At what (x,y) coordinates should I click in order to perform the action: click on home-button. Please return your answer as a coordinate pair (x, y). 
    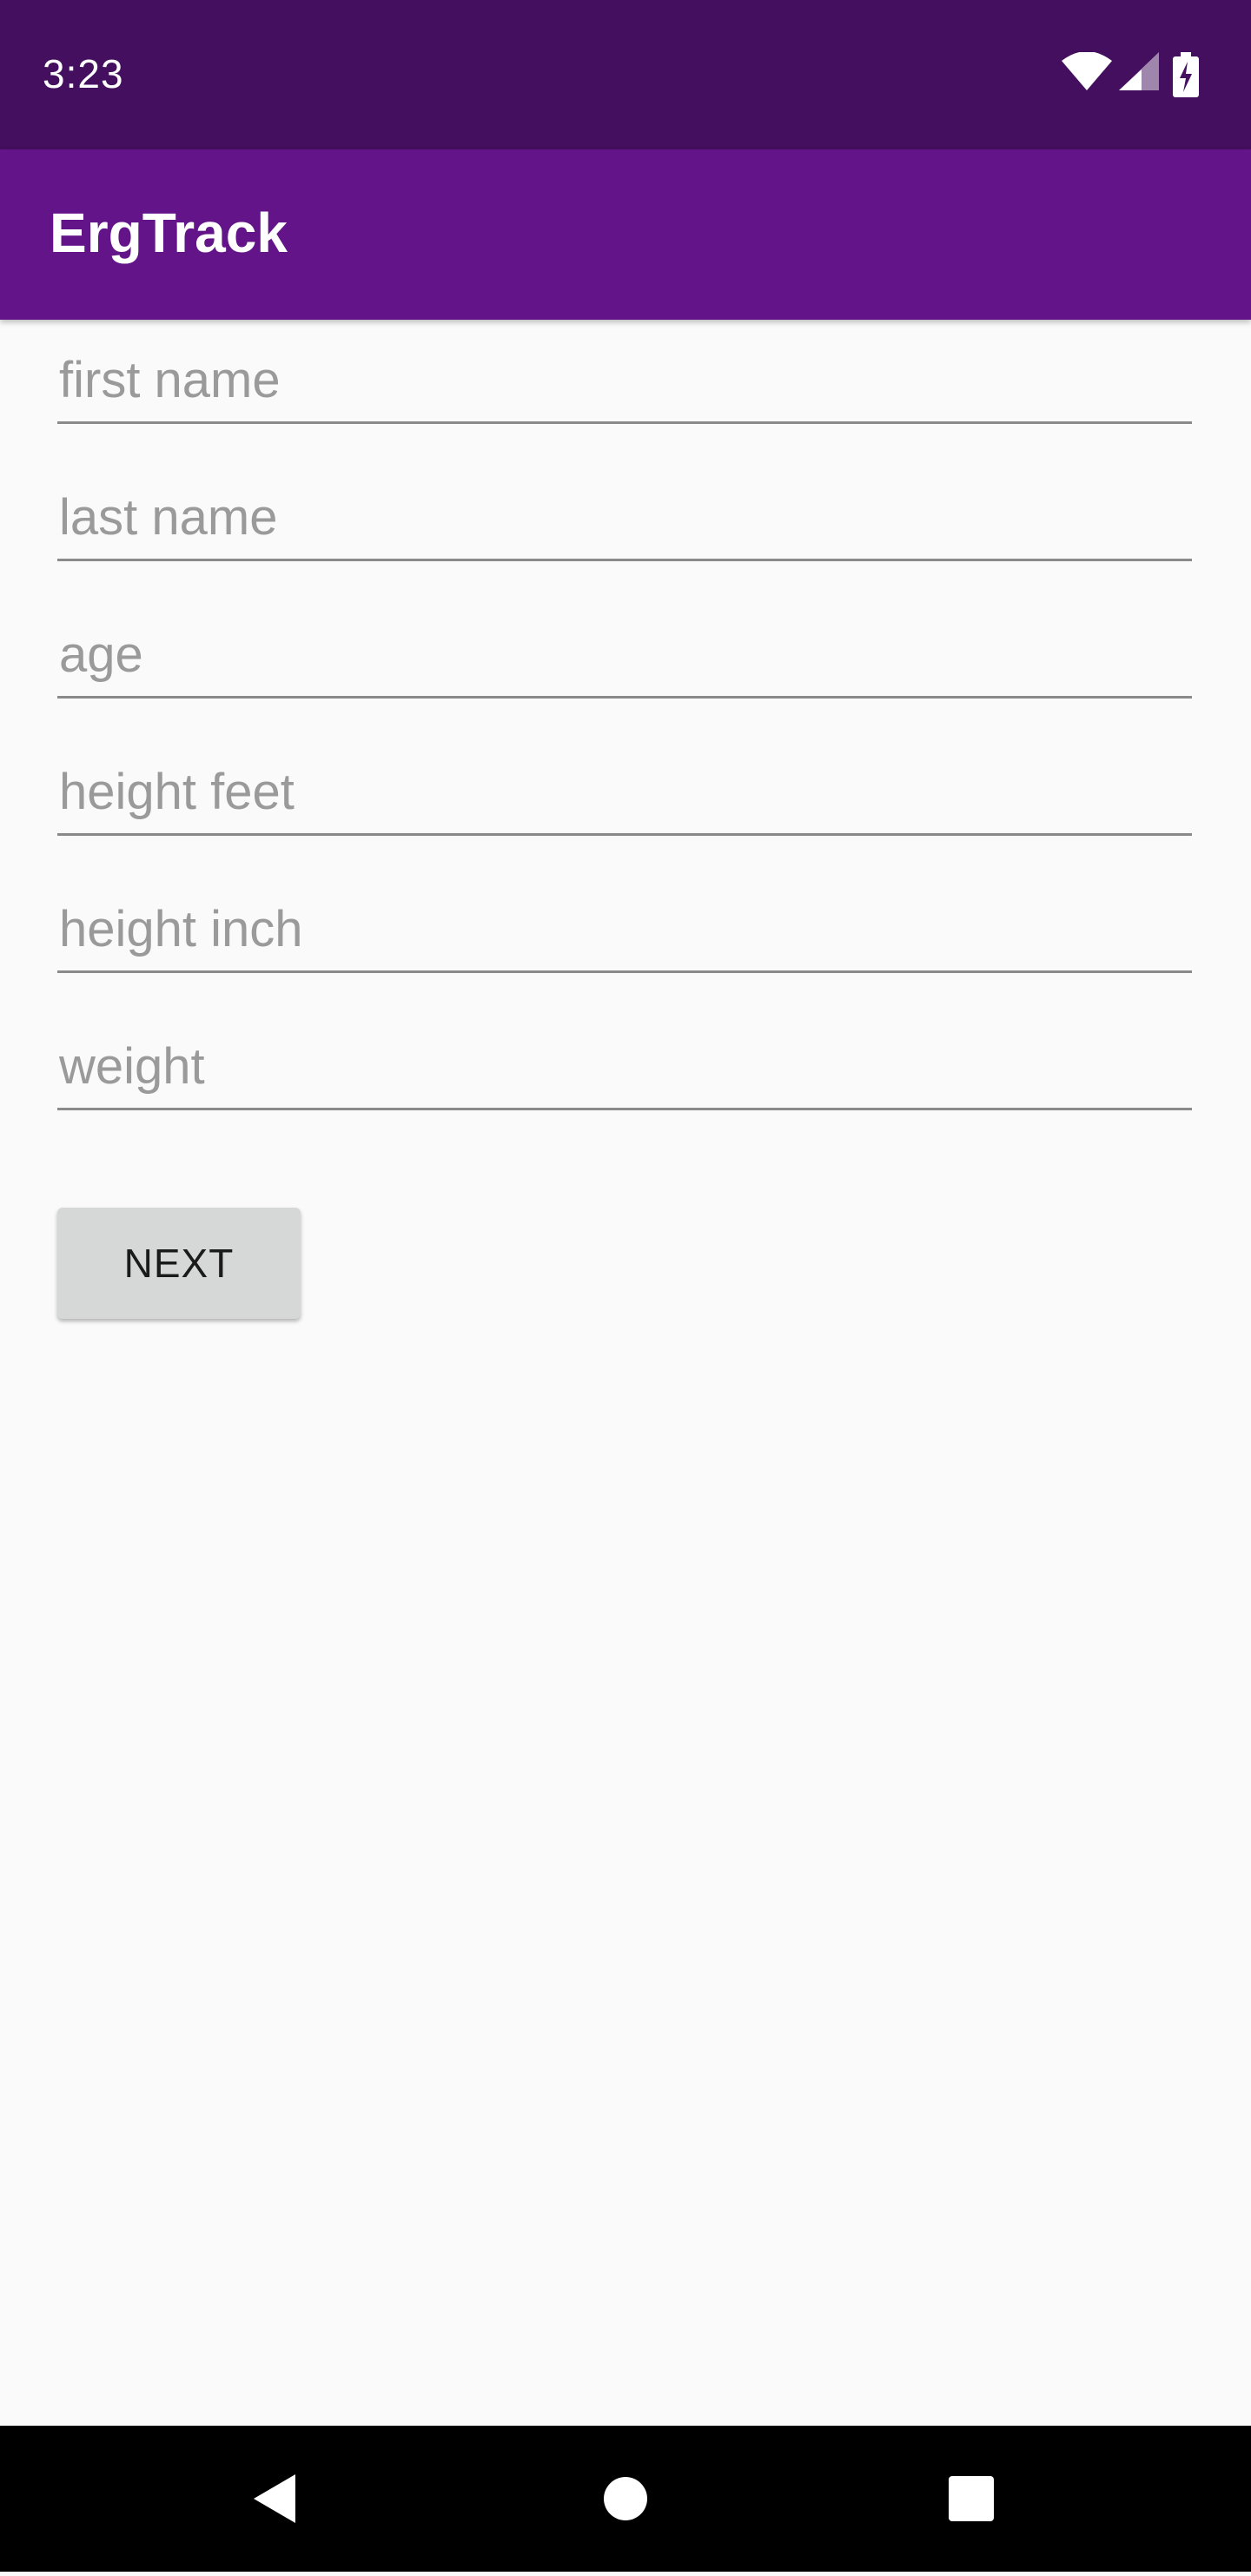
    Looking at the image, I should click on (625, 2499).